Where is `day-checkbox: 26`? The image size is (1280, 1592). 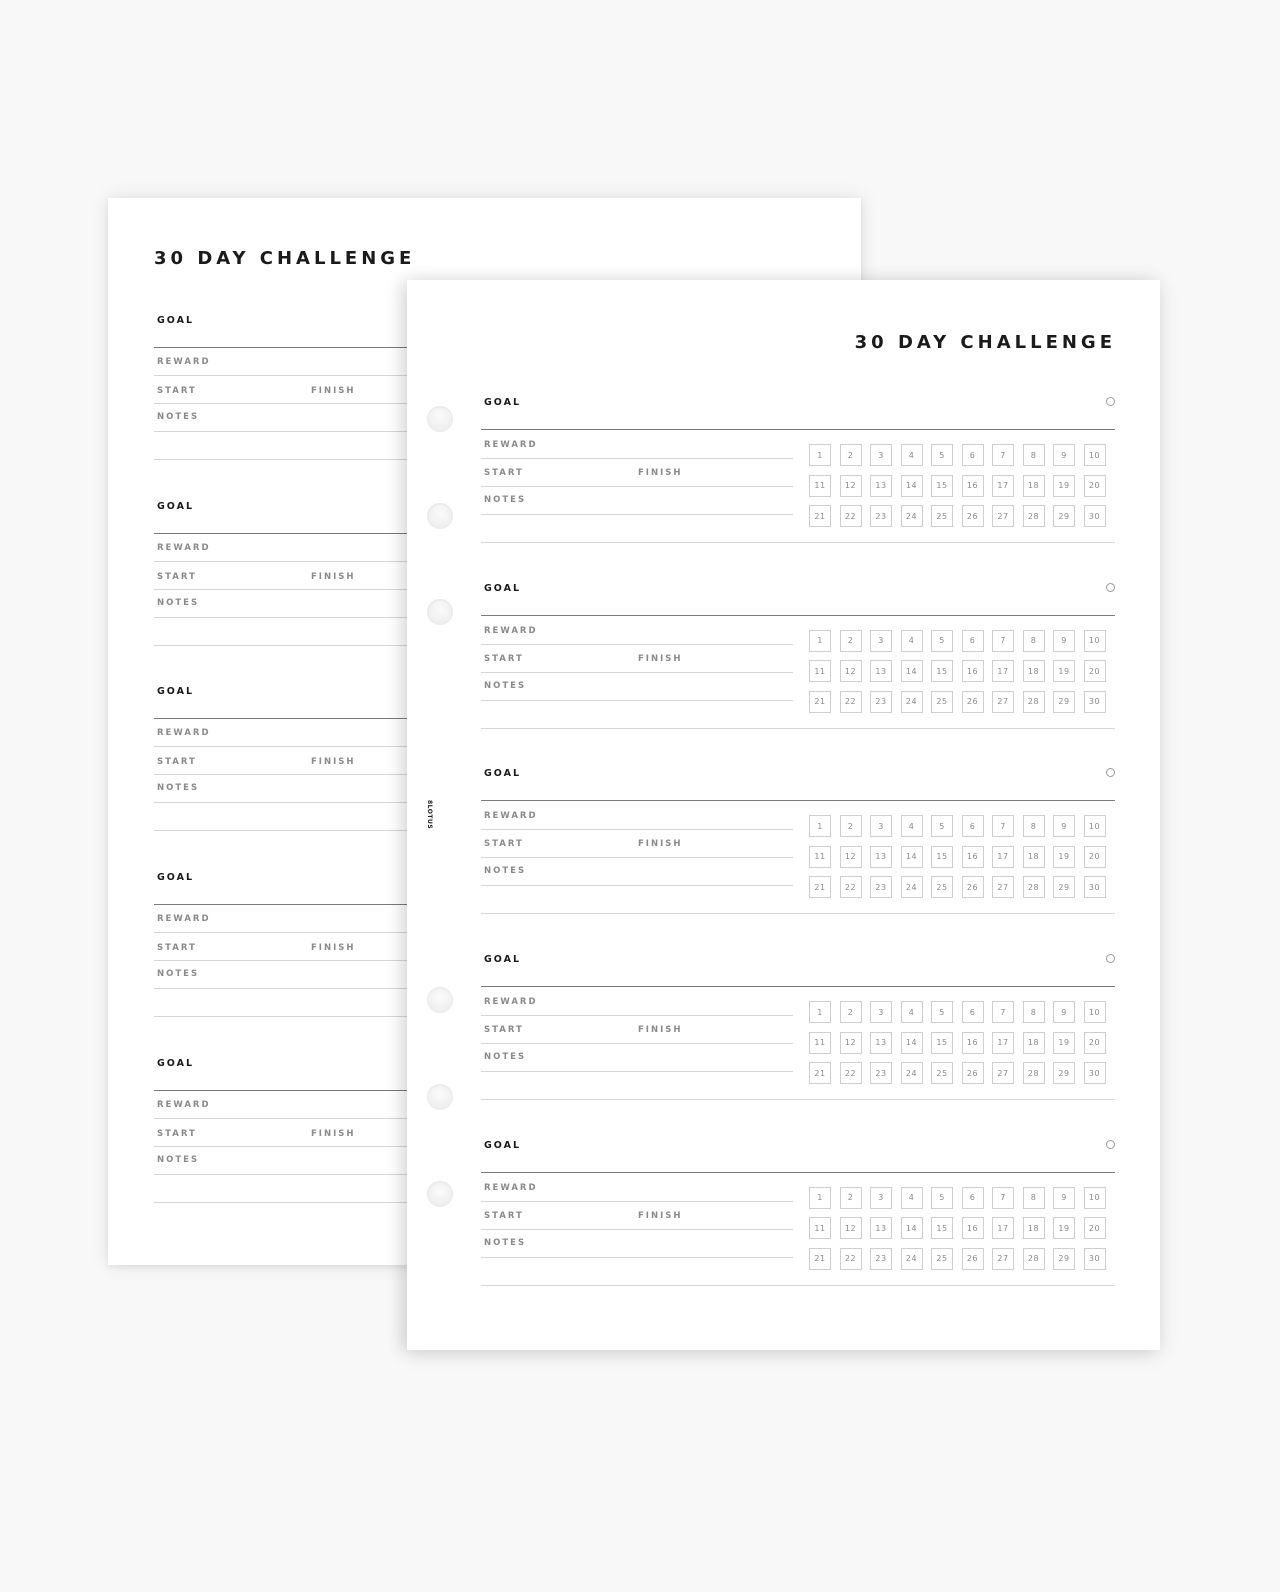 day-checkbox: 26 is located at coordinates (972, 1073).